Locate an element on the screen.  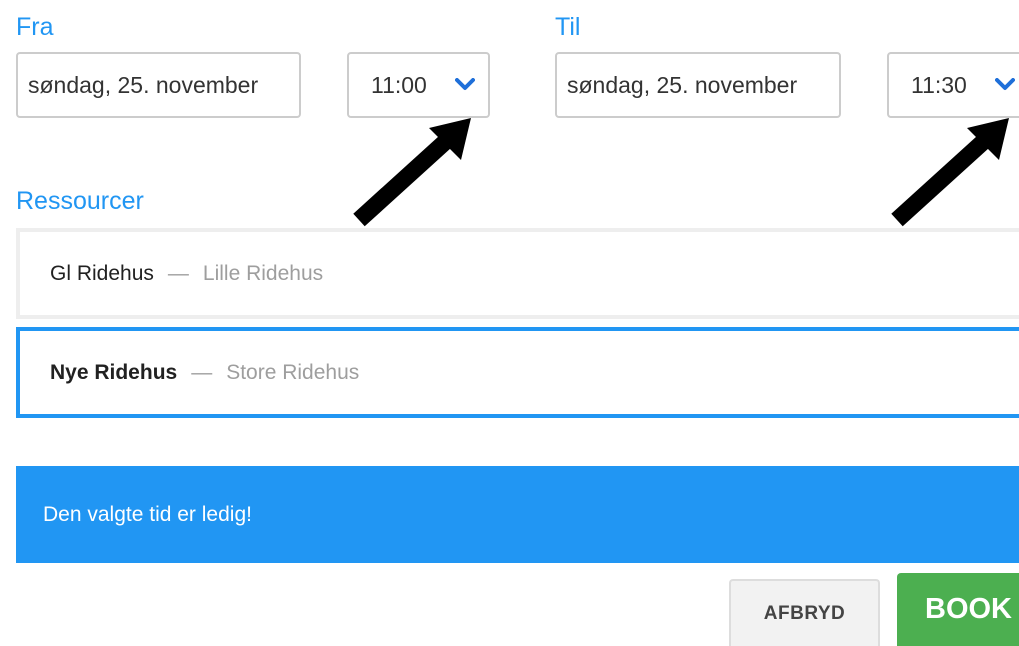
from-time-value: 11:00 is located at coordinates (399, 84).